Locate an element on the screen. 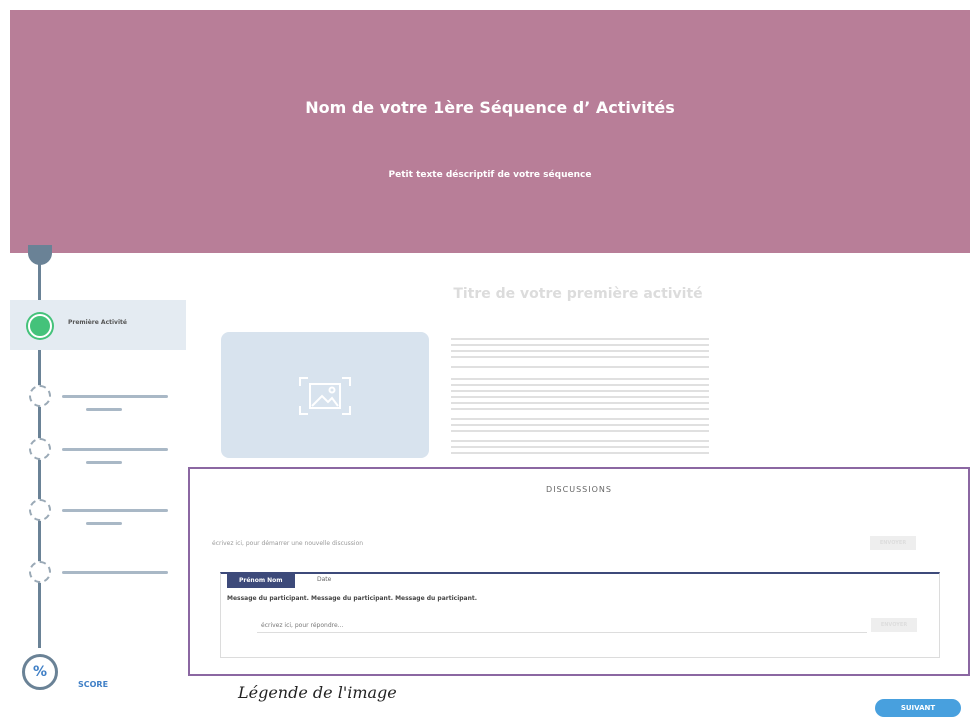 The width and height of the screenshot is (970, 719). send-discussion-button: ENVOYER is located at coordinates (893, 543).